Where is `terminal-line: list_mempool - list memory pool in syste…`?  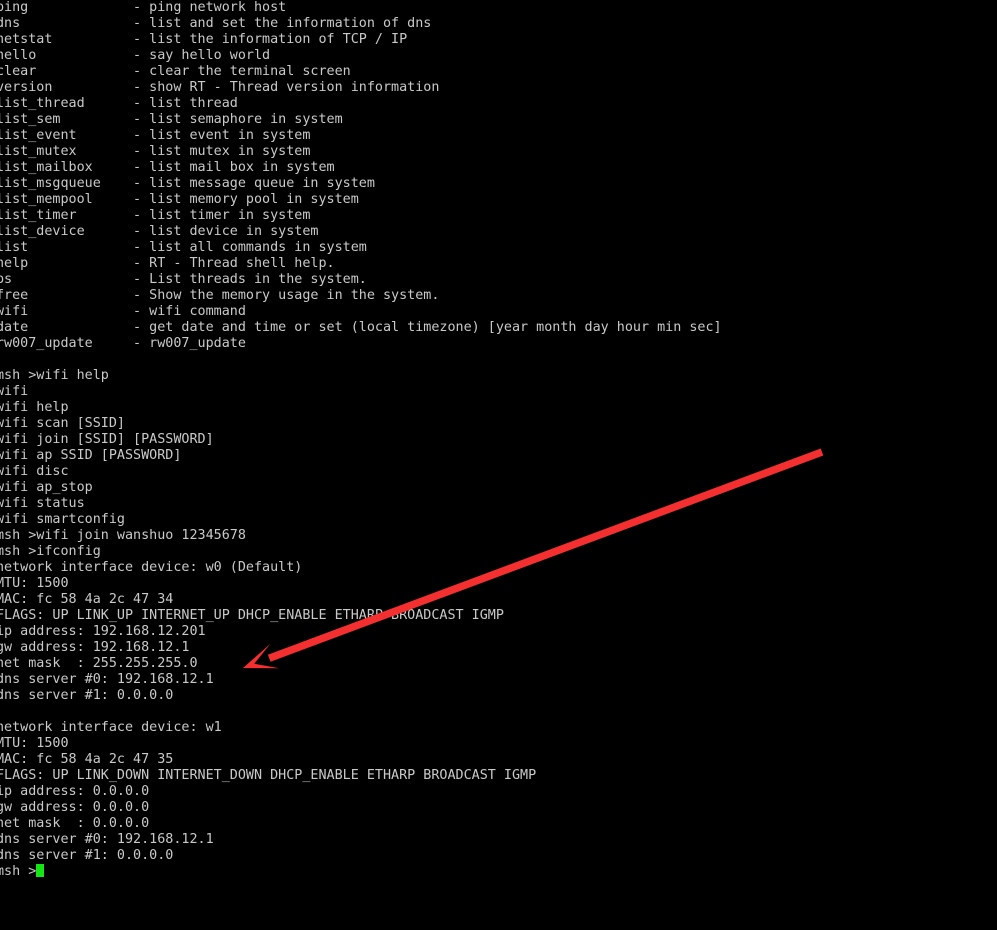 terminal-line: list_mempool - list memory pool in syste… is located at coordinates (179, 199).